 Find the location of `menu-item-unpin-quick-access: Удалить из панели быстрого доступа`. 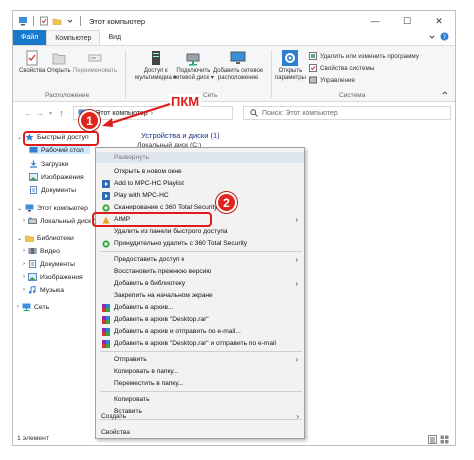

menu-item-unpin-quick-access: Удалить из панели быстрого доступа is located at coordinates (200, 231).